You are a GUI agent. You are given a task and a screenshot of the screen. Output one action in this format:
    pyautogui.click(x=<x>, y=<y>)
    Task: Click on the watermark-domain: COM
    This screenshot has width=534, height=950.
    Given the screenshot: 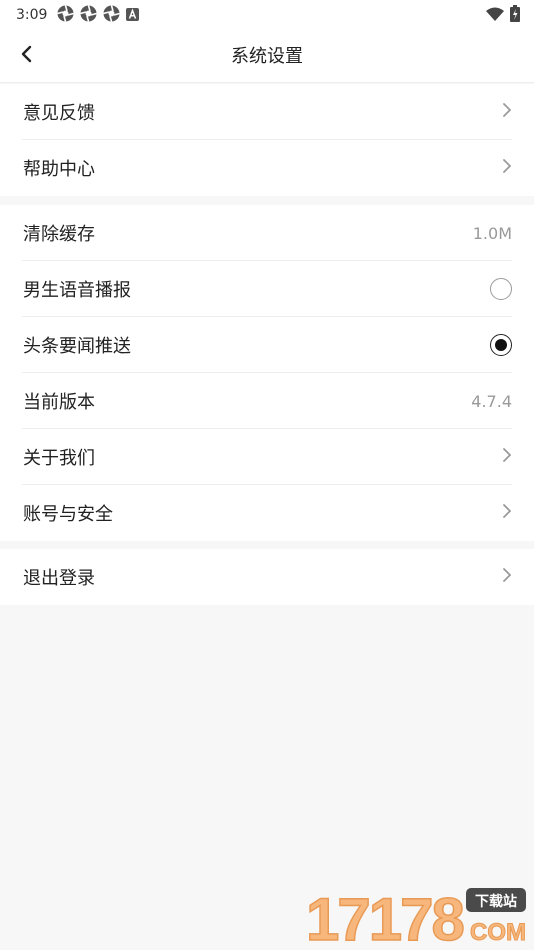 What is the action you would take?
    pyautogui.click(x=498, y=932)
    